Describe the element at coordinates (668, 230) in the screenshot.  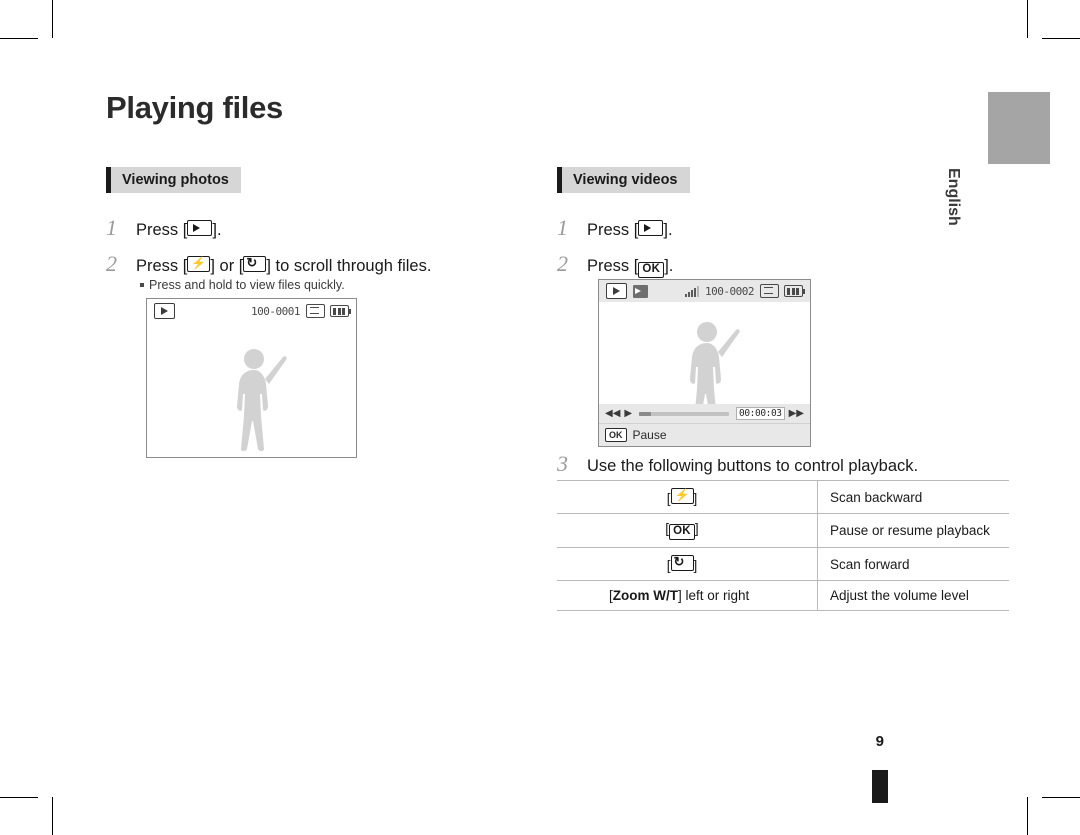
I see `videos-step-1-post: ].` at that location.